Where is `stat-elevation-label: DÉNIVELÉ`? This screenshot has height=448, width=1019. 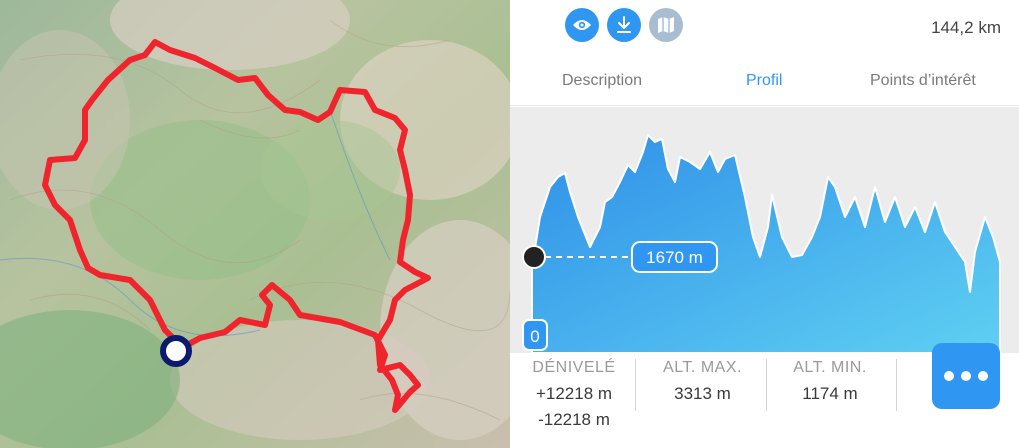 stat-elevation-label: DÉNIVELÉ is located at coordinates (574, 367).